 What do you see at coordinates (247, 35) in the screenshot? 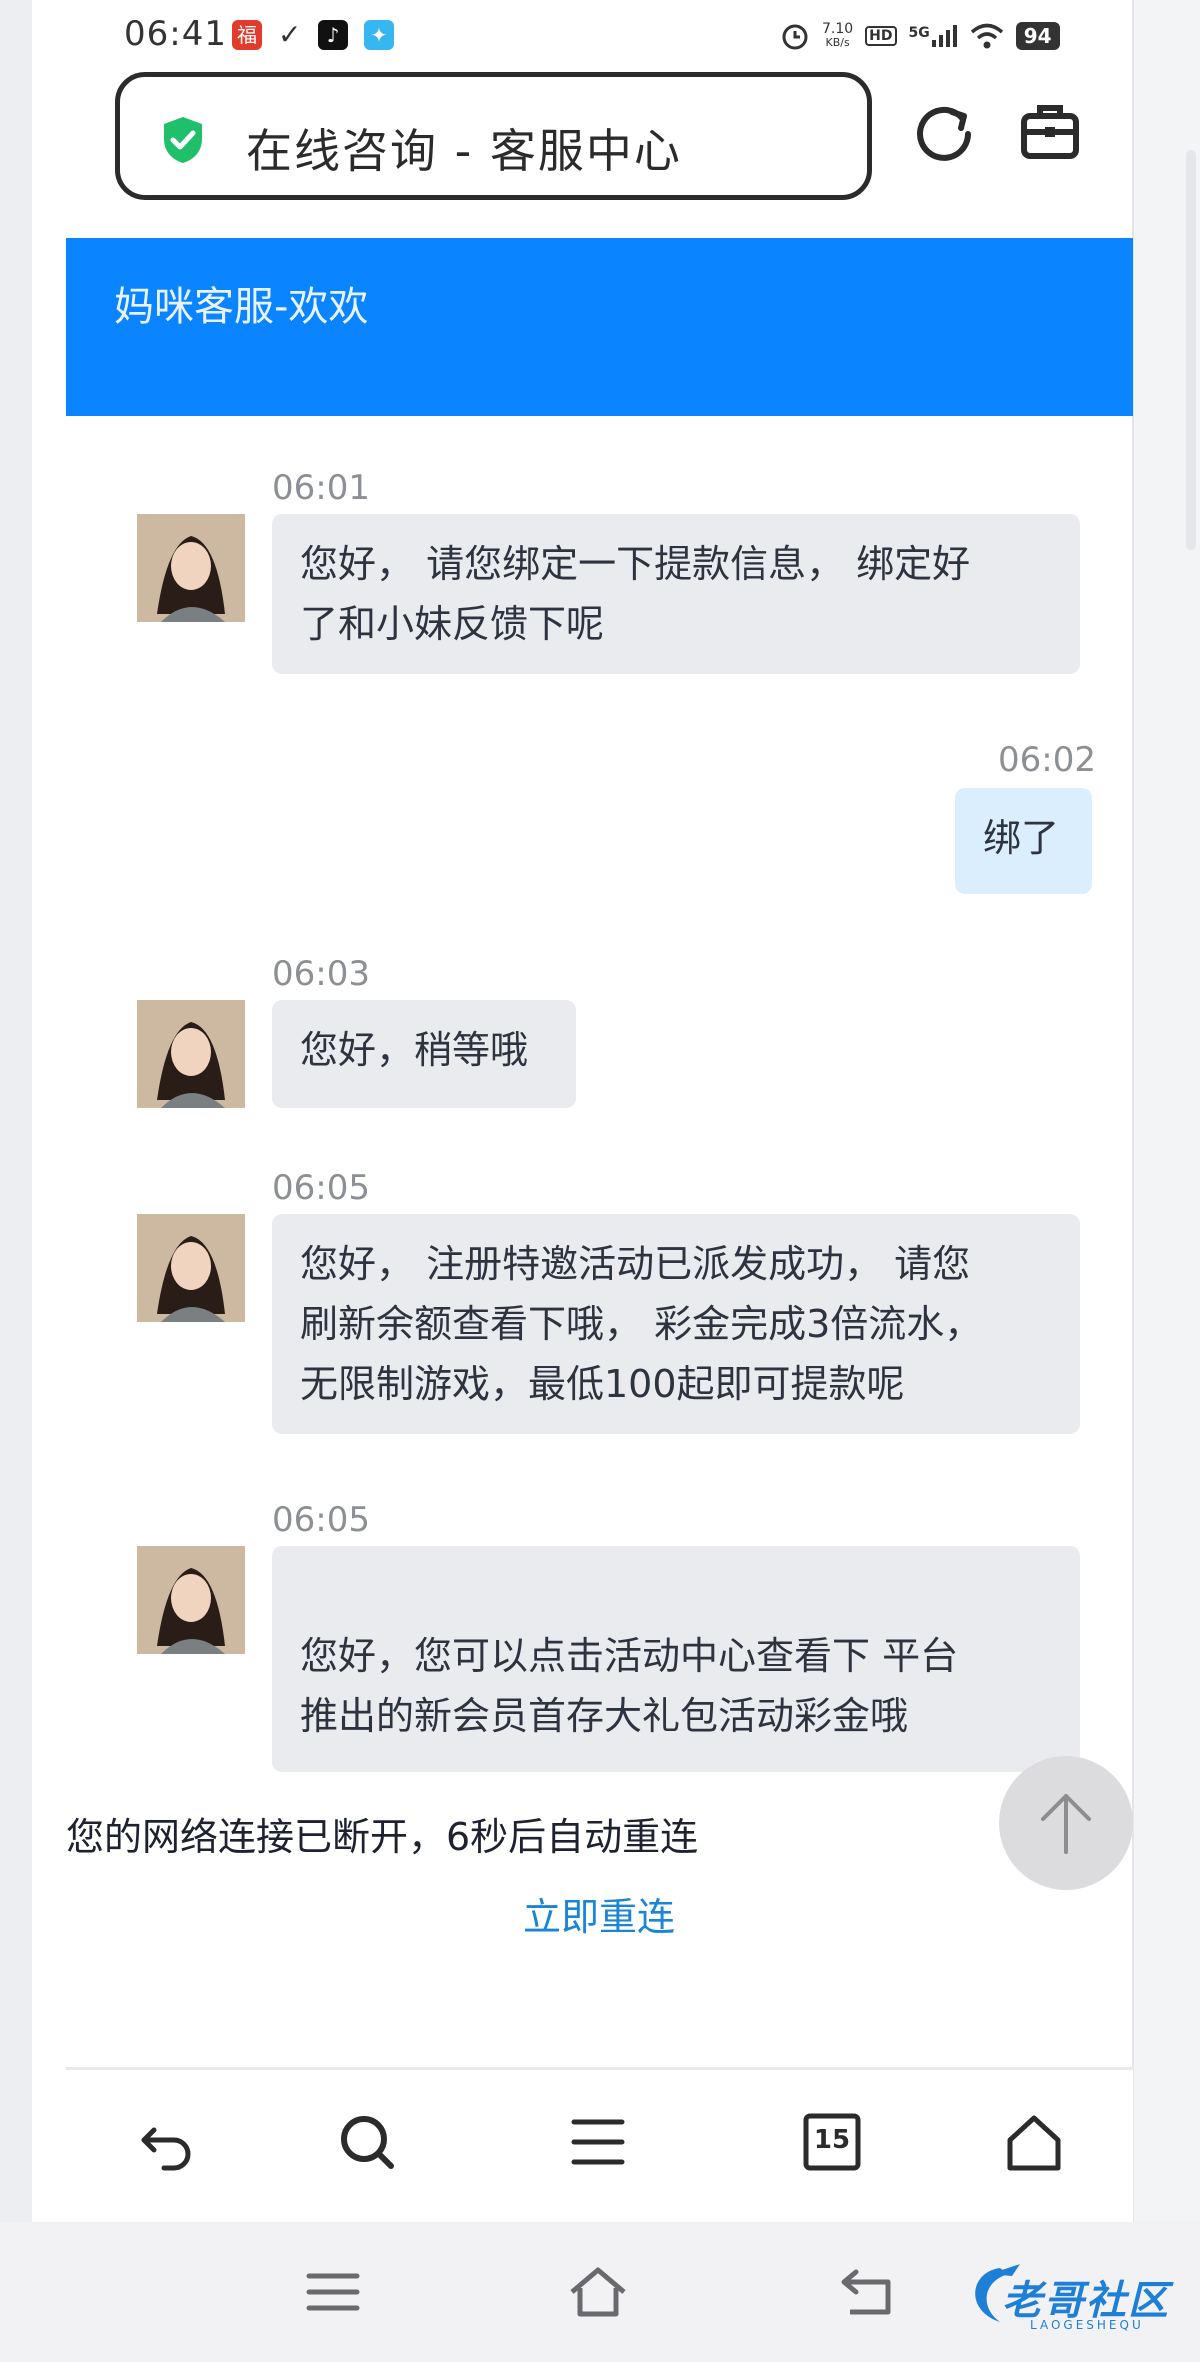
I see `notification-app-icon: 福` at bounding box center [247, 35].